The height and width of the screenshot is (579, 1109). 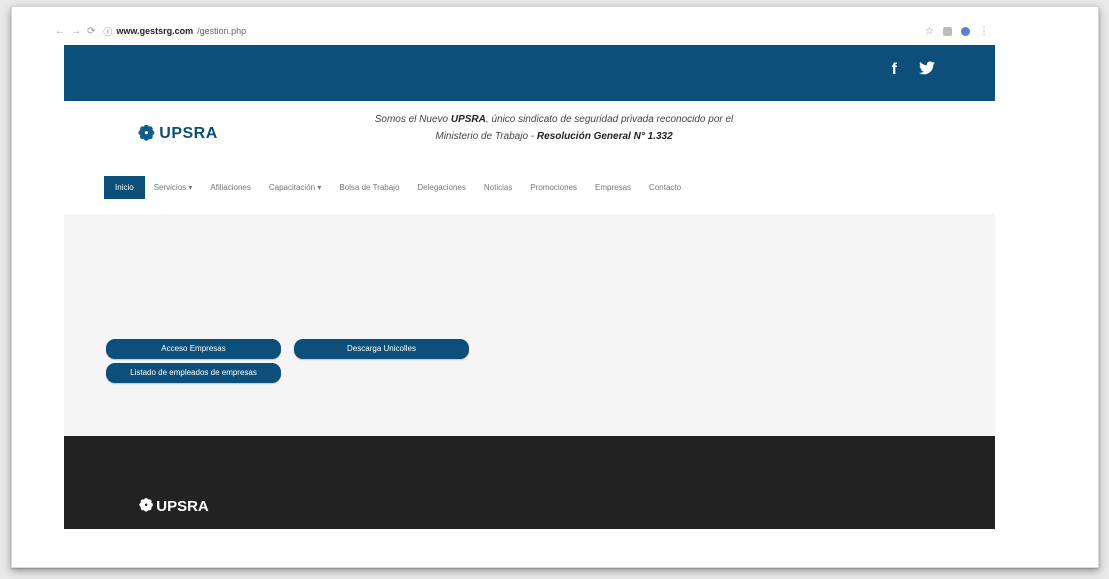 What do you see at coordinates (193, 373) in the screenshot?
I see `listado-empleados-button: Listado de empleados de empresas` at bounding box center [193, 373].